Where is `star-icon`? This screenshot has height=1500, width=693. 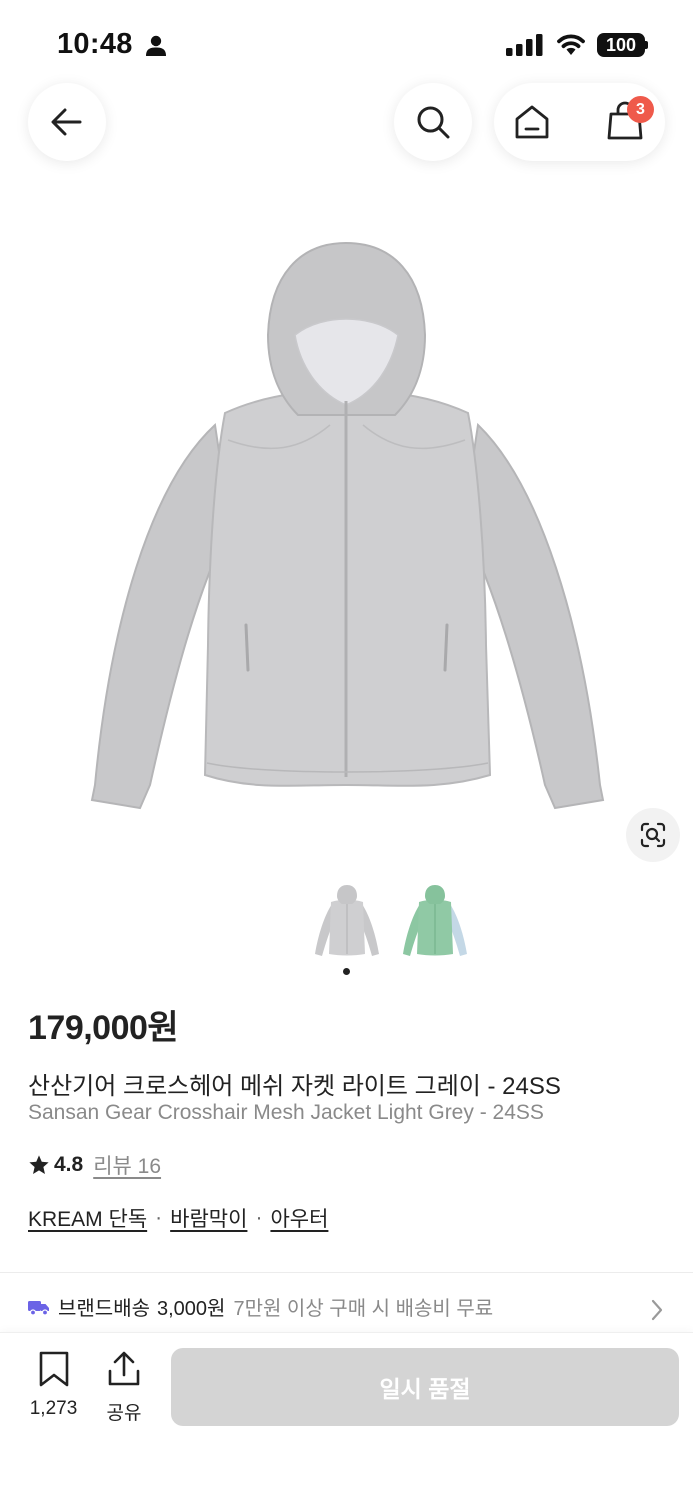 star-icon is located at coordinates (39, 1164).